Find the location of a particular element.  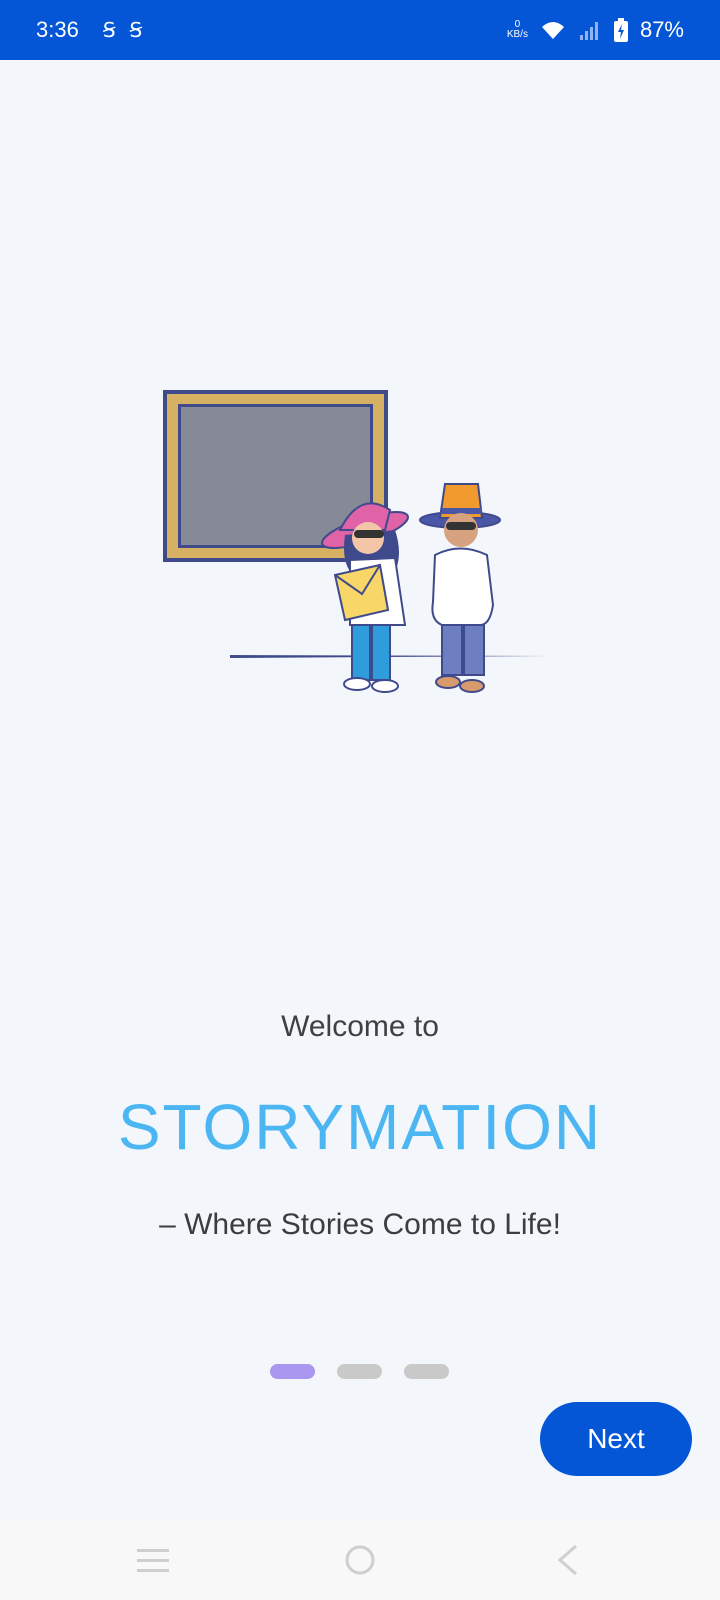

tagline-text: – Where Stories Come to Life! is located at coordinates (360, 1224).